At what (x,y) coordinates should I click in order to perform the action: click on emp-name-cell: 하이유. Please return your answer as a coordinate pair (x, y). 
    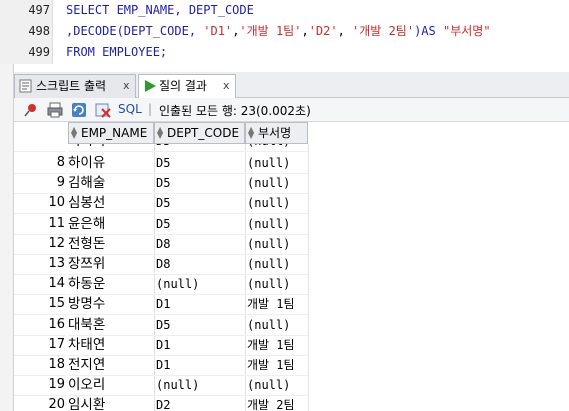
    Looking at the image, I should click on (111, 163).